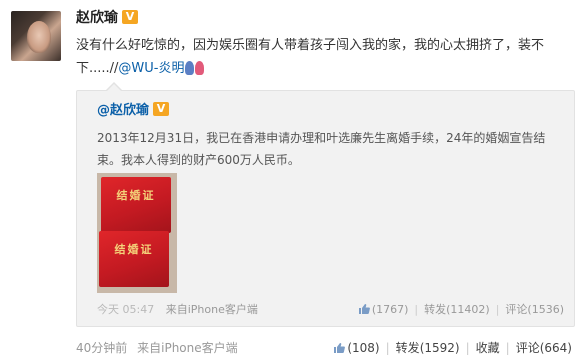 The height and width of the screenshot is (362, 586). What do you see at coordinates (435, 309) in the screenshot?
I see `repost-repost-label: 转发` at bounding box center [435, 309].